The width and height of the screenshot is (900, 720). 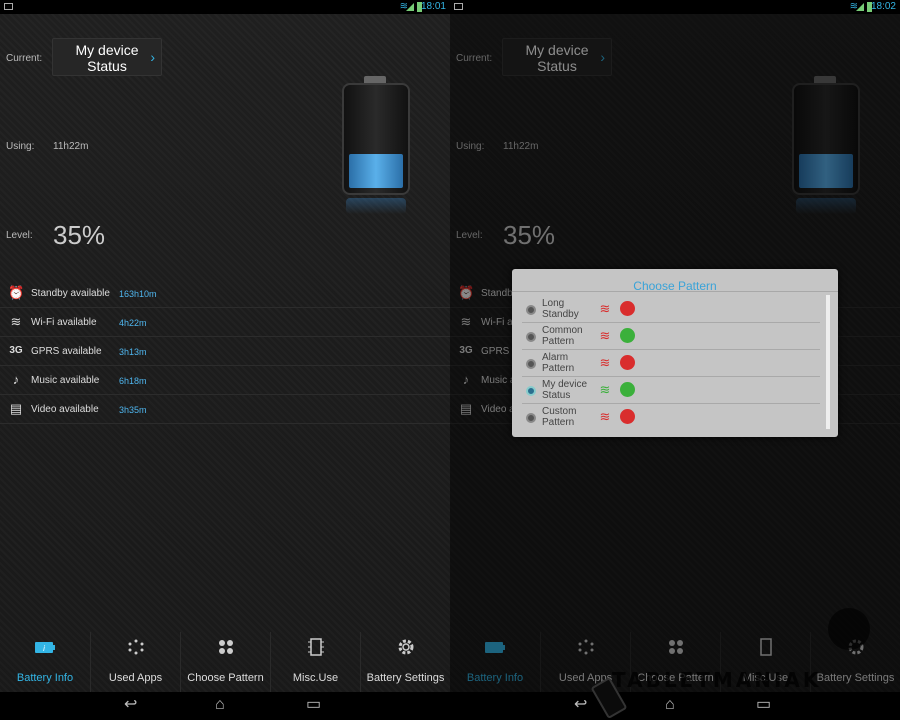 I want to click on pattern-name: Common Pattern, so click(x=562, y=336).